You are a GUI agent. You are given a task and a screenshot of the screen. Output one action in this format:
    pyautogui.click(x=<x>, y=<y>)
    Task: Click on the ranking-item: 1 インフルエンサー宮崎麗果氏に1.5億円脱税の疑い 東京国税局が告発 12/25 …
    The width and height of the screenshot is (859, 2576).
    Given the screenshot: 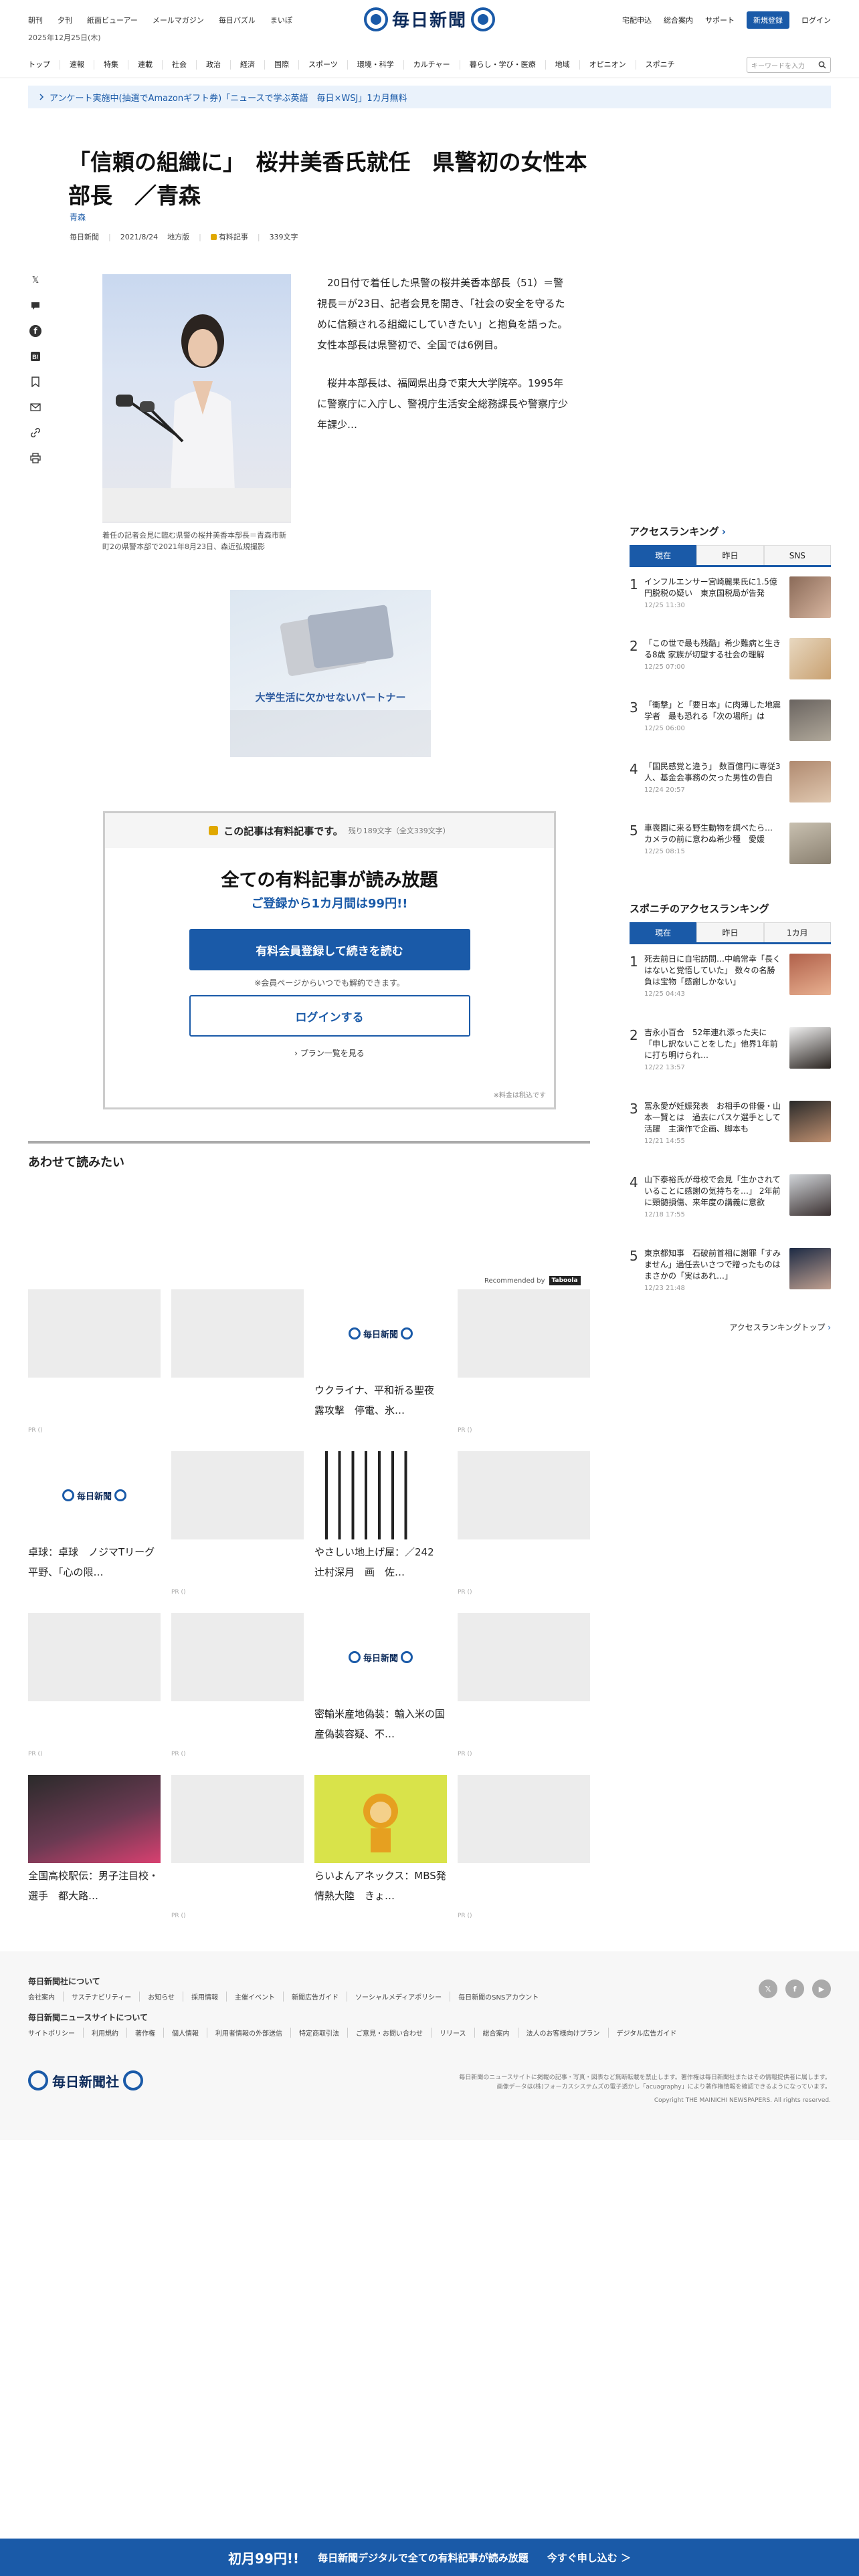 What is the action you would take?
    pyautogui.click(x=730, y=602)
    